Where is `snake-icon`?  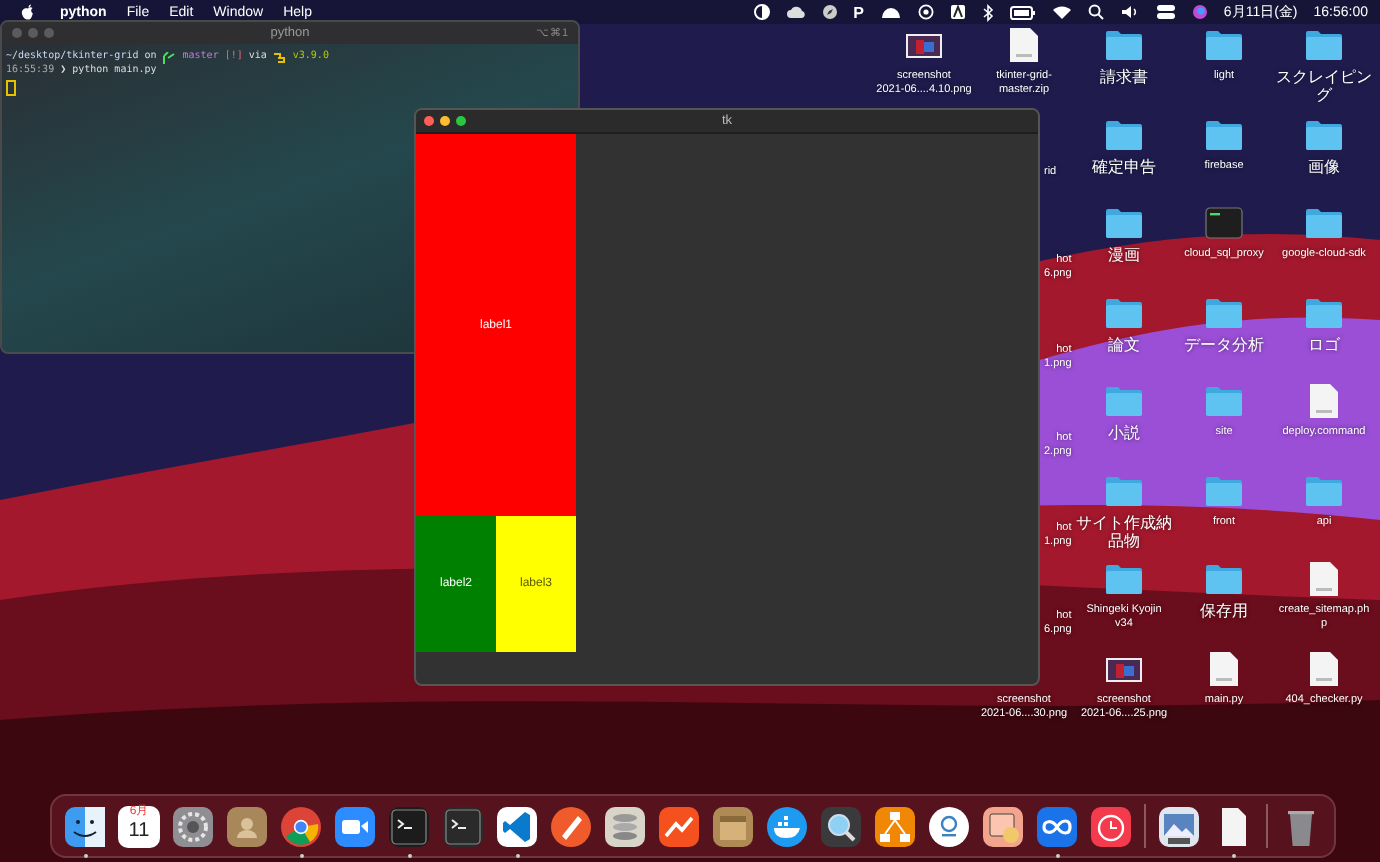 snake-icon is located at coordinates (279, 57).